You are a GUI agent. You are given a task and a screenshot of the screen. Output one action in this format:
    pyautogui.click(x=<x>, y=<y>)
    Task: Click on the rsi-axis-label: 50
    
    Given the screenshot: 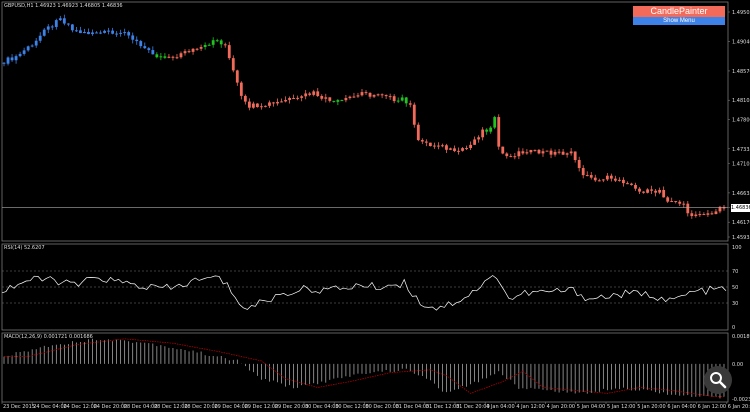 What is the action you would take?
    pyautogui.click(x=735, y=288)
    